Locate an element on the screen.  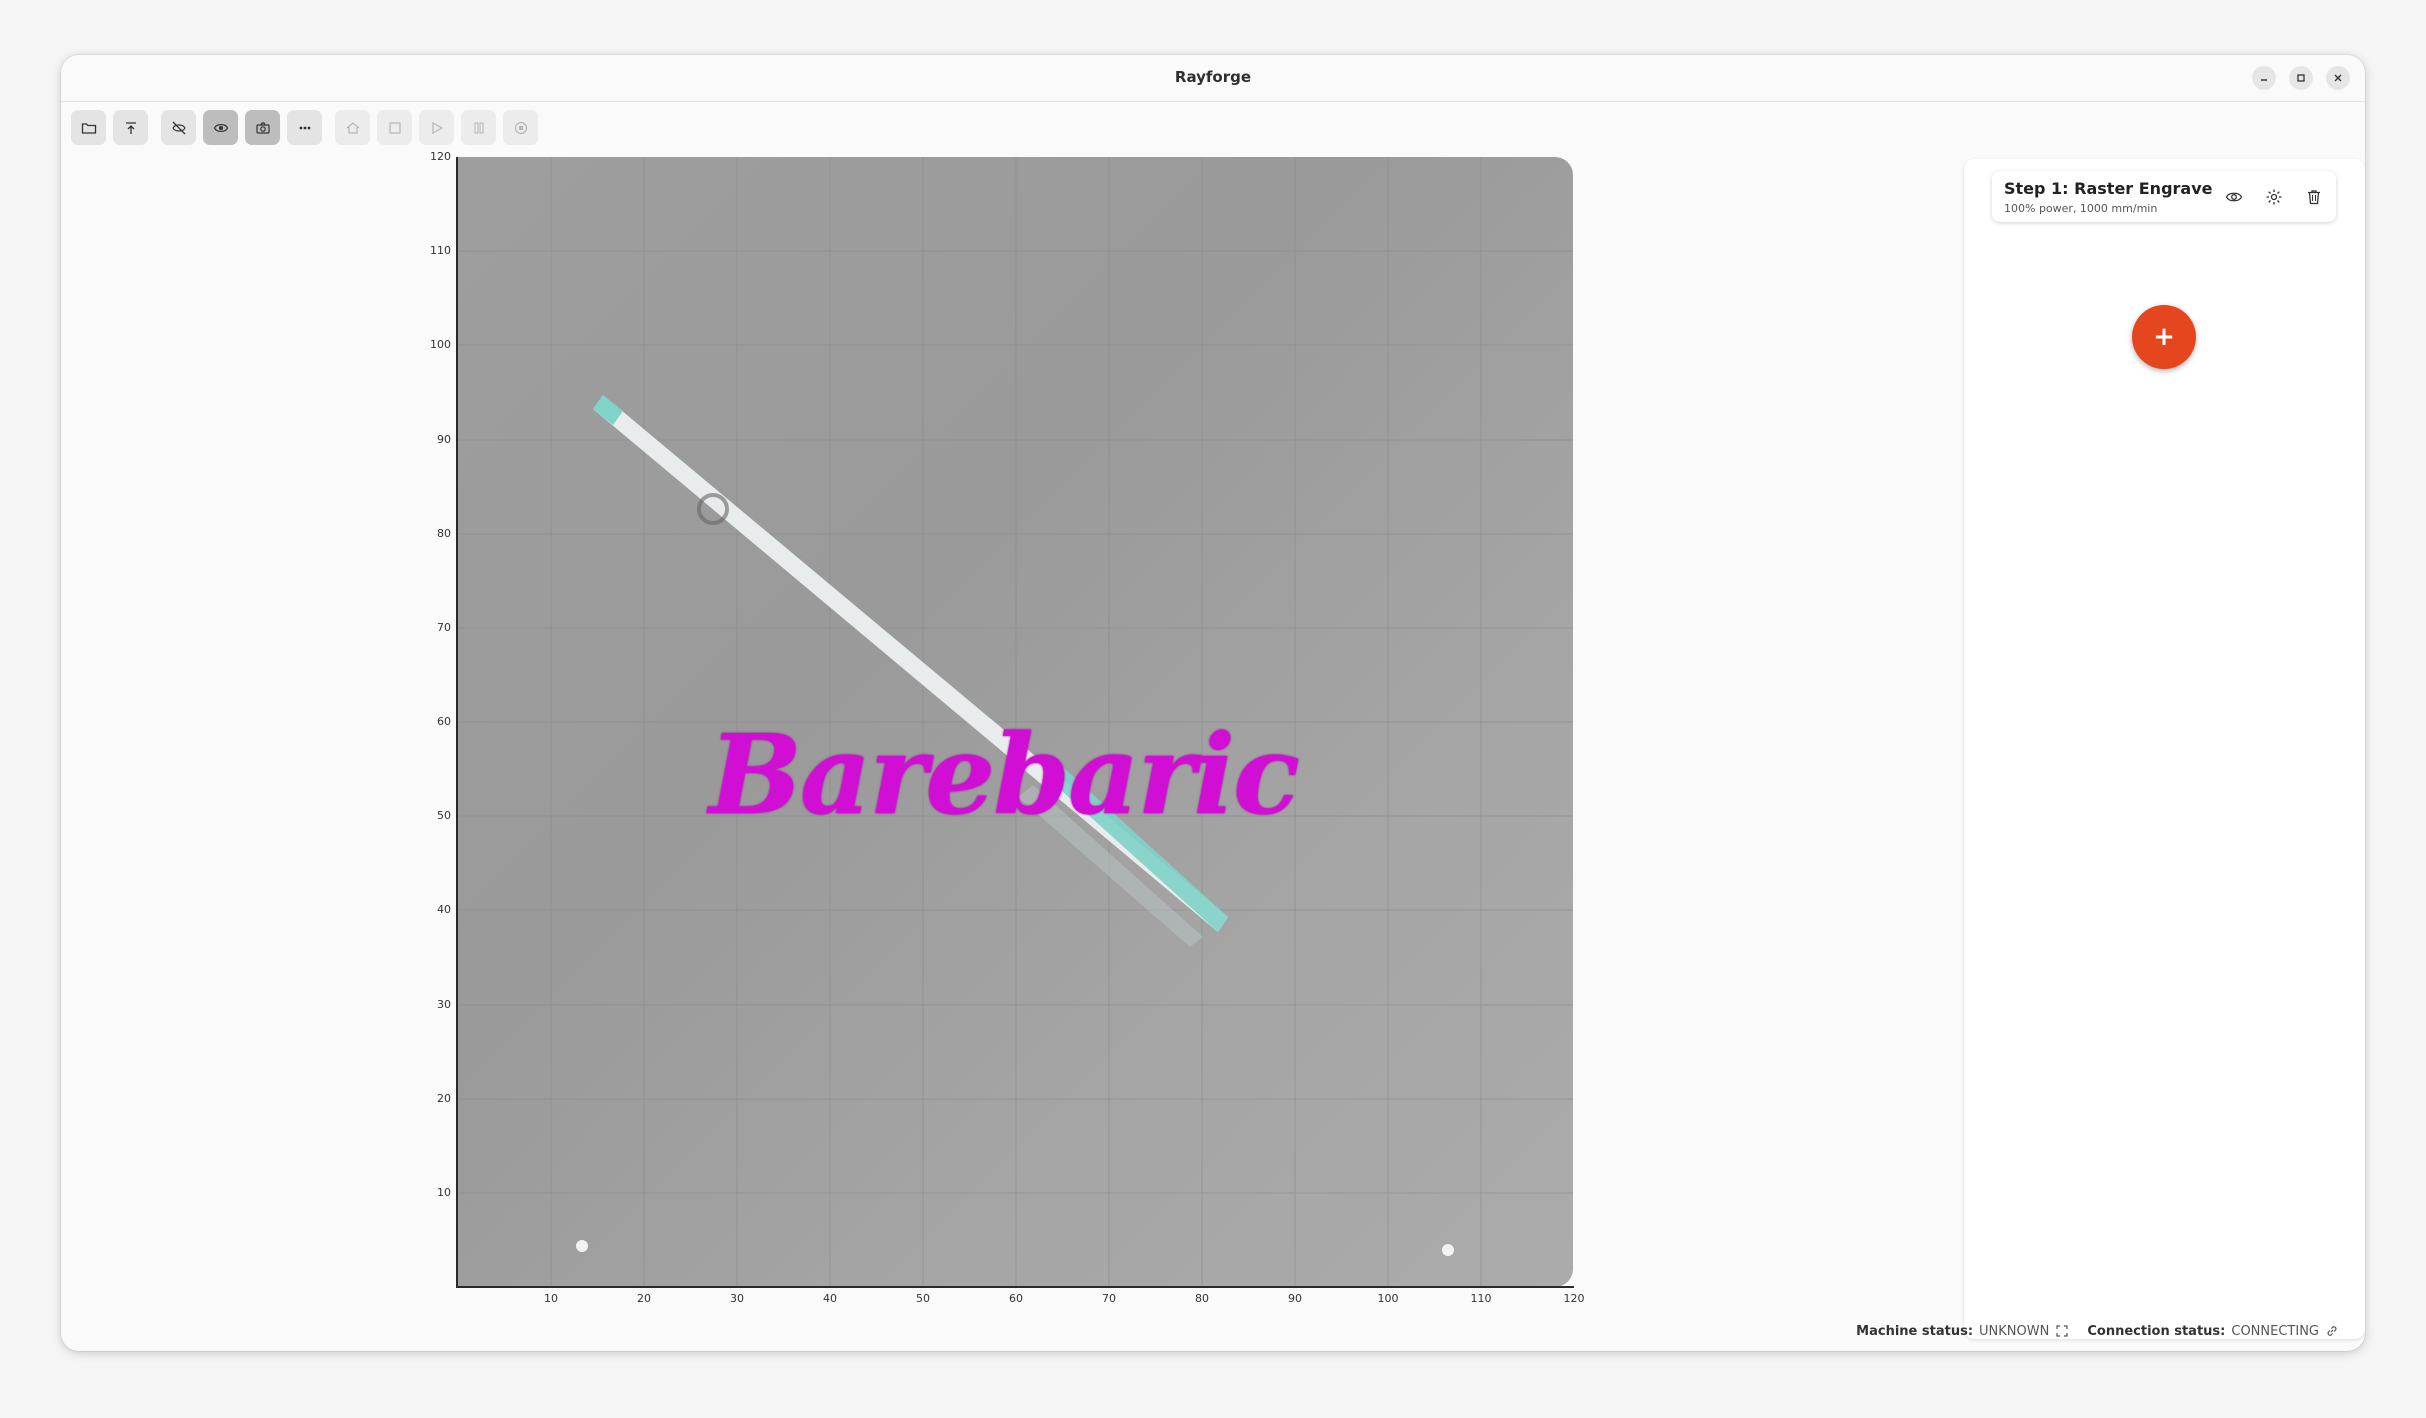
y-tick-label: 80 is located at coordinates (444, 533).